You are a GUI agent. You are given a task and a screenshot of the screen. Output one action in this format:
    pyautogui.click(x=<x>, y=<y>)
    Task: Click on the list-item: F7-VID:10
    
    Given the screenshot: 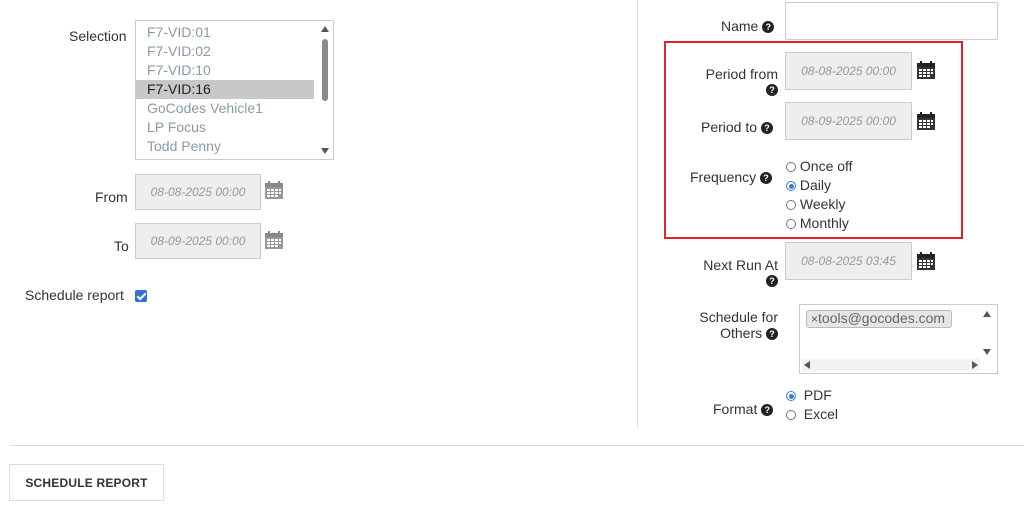 What is the action you would take?
    pyautogui.click(x=225, y=70)
    